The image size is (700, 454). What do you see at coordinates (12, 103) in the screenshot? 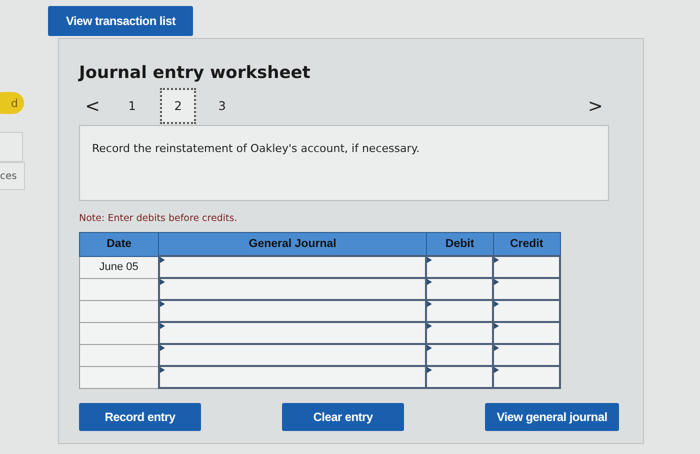
I see `side-badge: d` at bounding box center [12, 103].